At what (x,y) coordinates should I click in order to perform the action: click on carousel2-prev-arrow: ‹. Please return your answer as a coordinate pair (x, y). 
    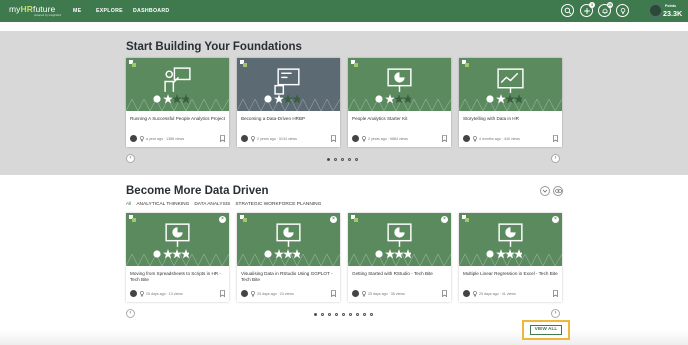
    Looking at the image, I should click on (130, 313).